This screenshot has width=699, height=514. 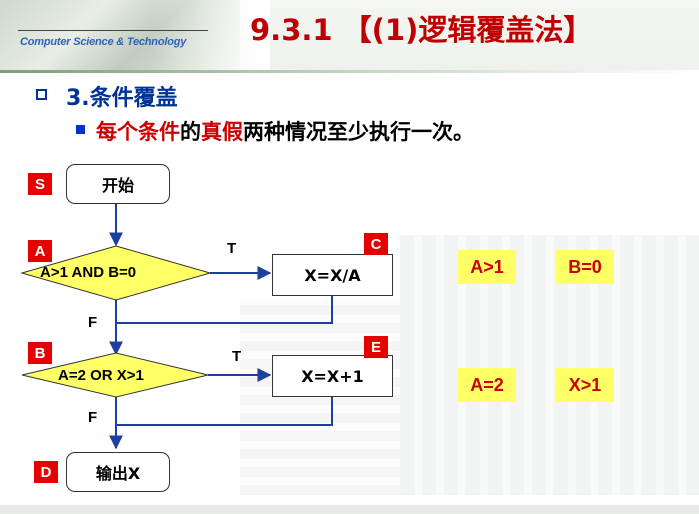 What do you see at coordinates (118, 472) in the screenshot?
I see `end-node: 输出X` at bounding box center [118, 472].